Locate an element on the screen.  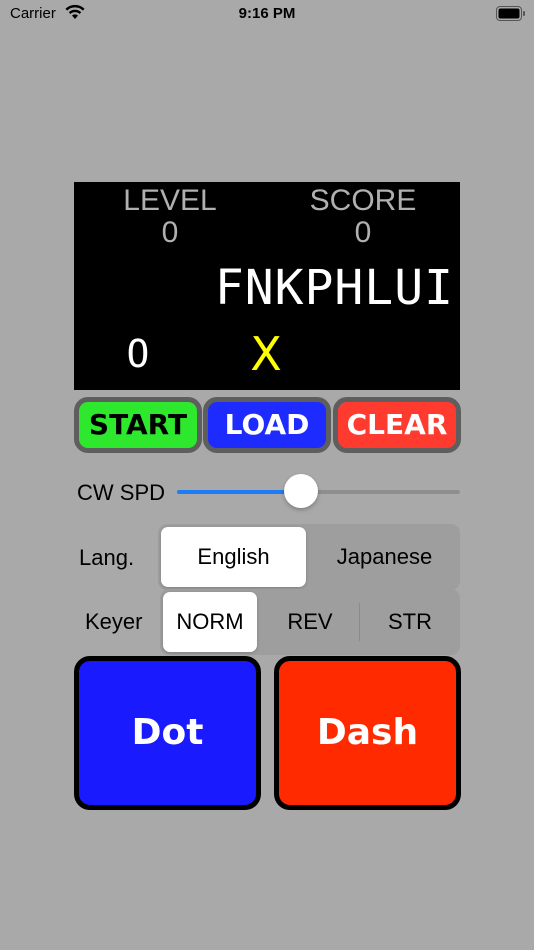
target-word: FNKPHLUI is located at coordinates (334, 288).